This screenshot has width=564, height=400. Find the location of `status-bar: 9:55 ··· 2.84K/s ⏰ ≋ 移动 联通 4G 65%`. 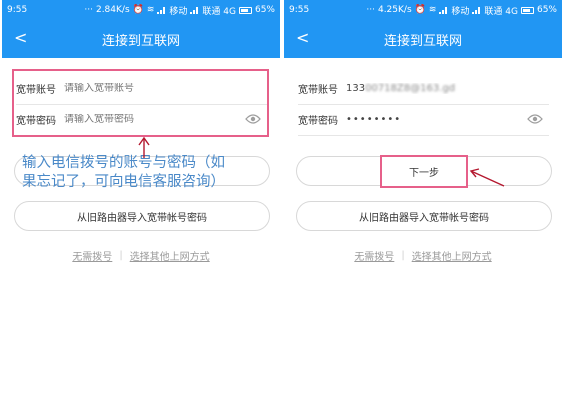

status-bar: 9:55 ··· 2.84K/s ⏰ ≋ 移动 联通 4G 65% is located at coordinates (141, 10).